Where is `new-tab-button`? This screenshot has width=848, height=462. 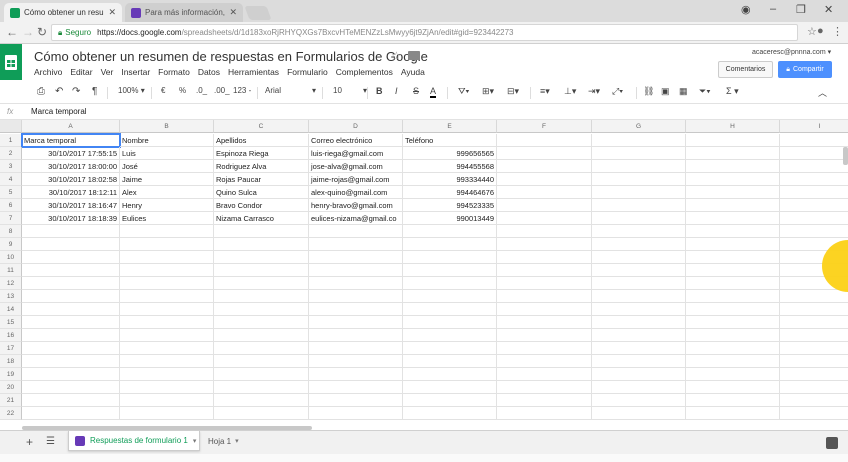 new-tab-button is located at coordinates (258, 13).